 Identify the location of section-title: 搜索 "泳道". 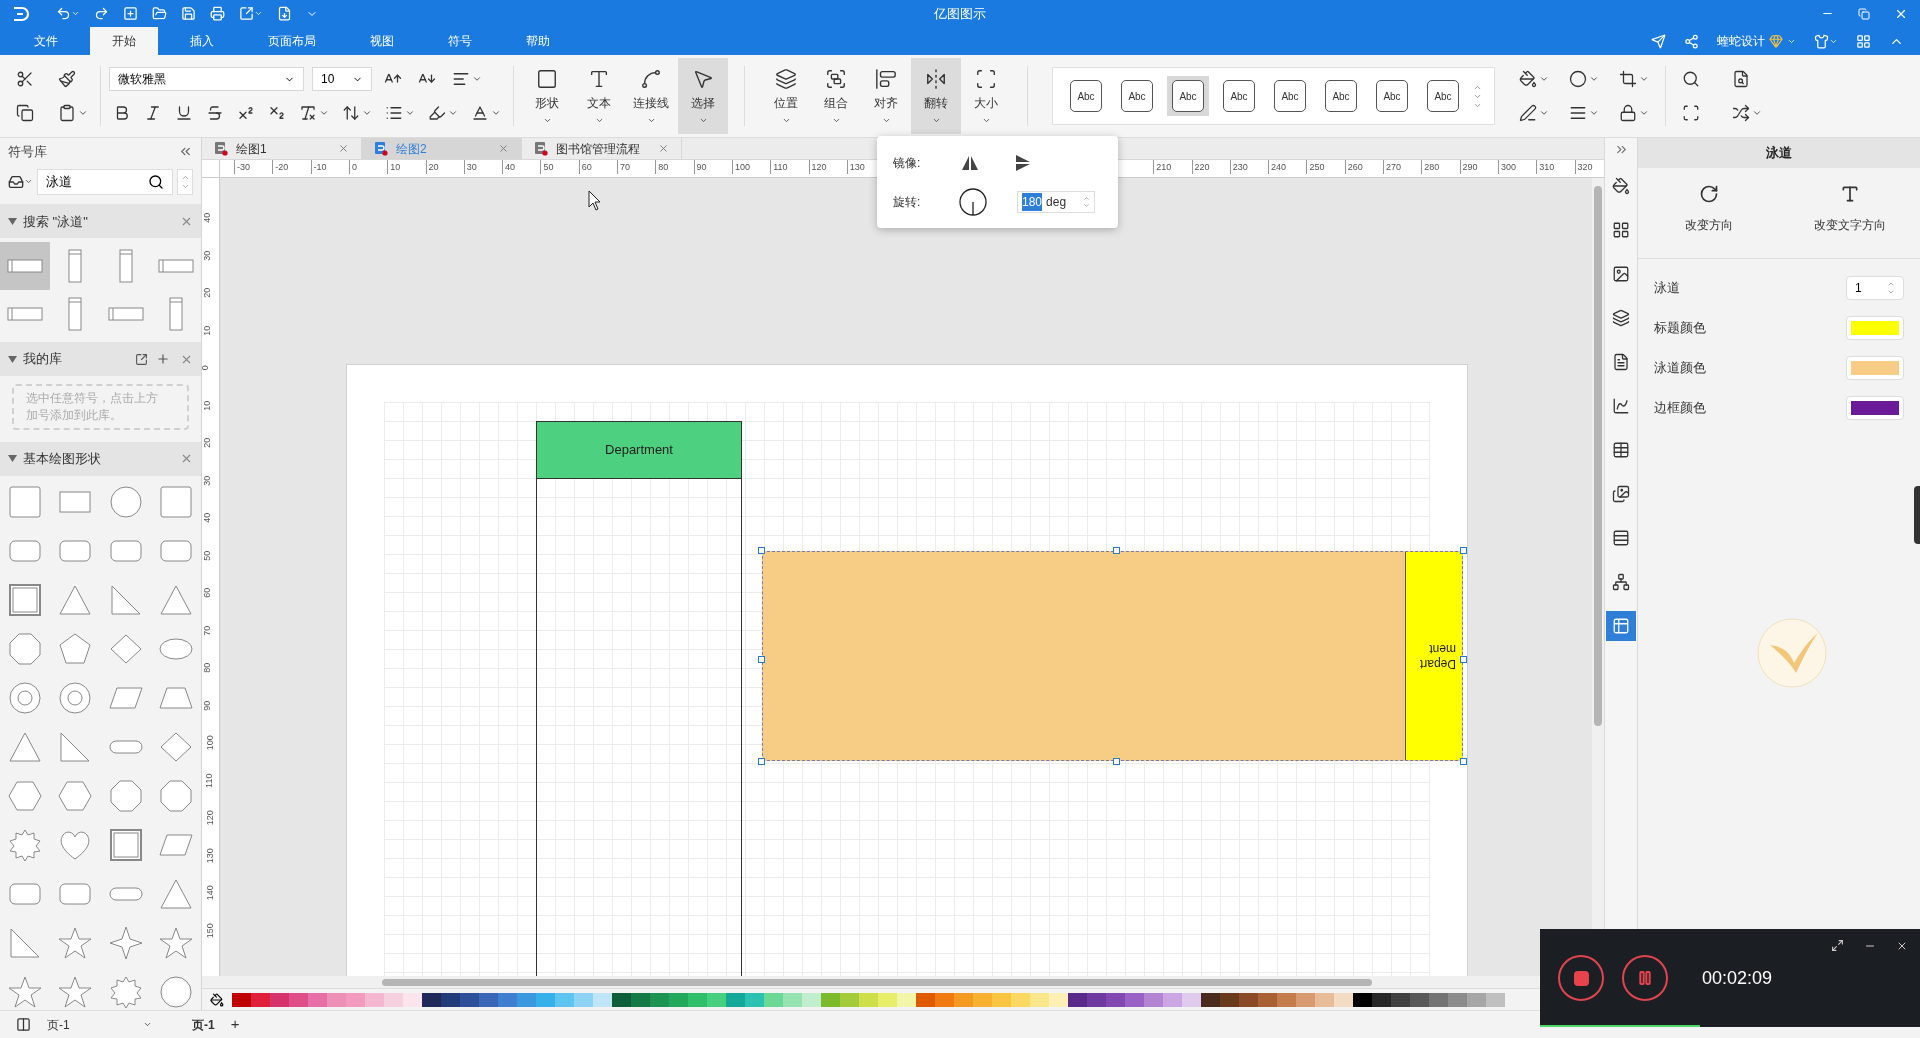
(56, 221).